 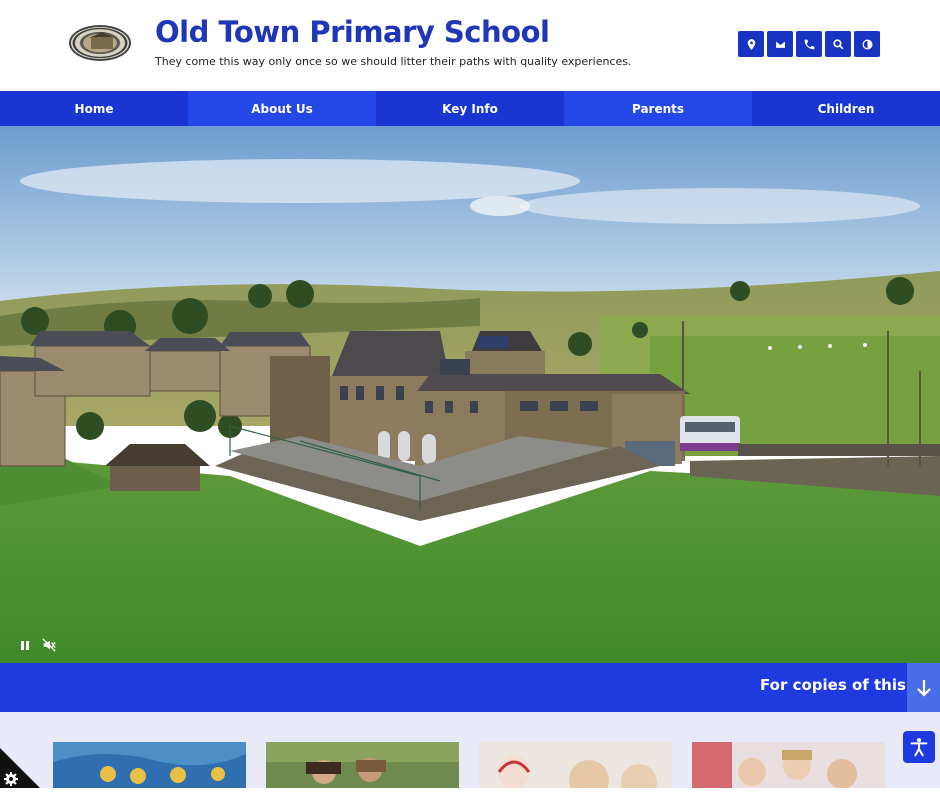 I want to click on nav-item-key-info: Key Info, so click(x=470, y=108).